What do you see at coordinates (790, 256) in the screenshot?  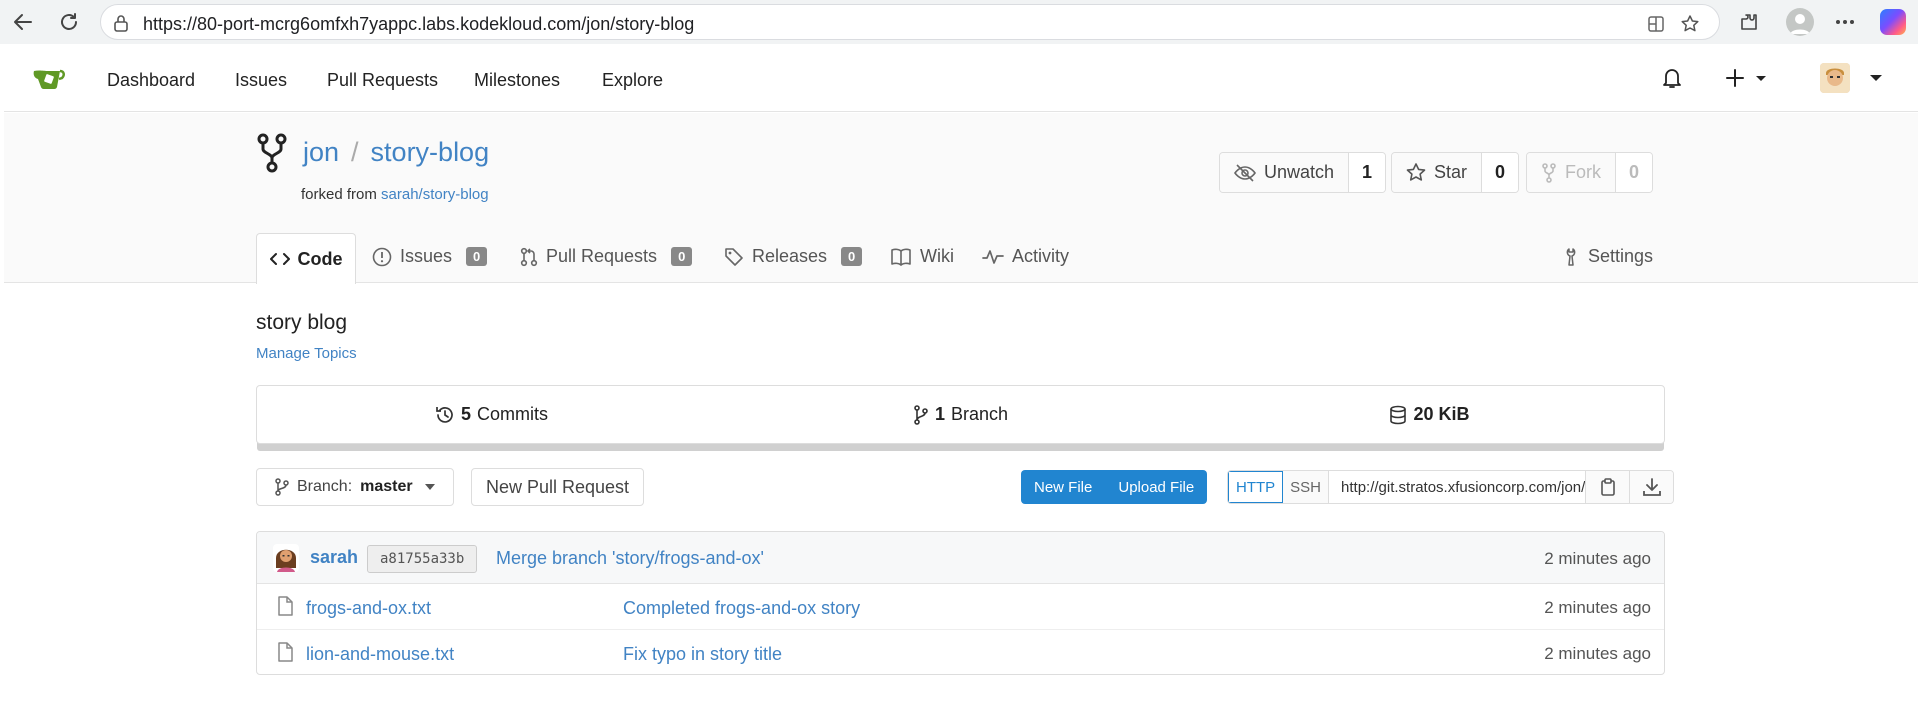 I see `tab-releases-label: Releases` at bounding box center [790, 256].